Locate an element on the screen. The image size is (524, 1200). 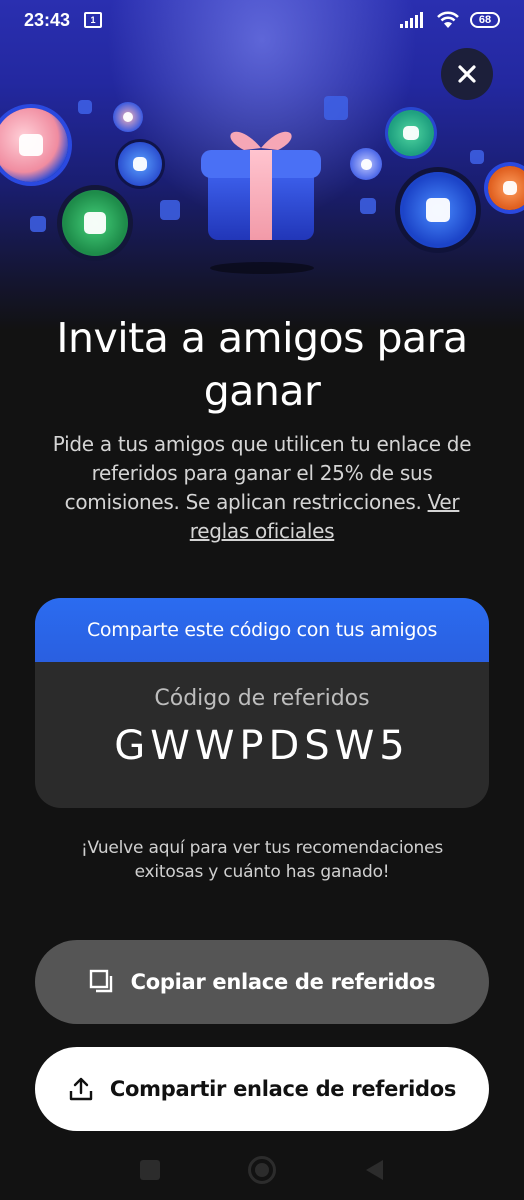
system-navigation-bar is located at coordinates (262, 1170).